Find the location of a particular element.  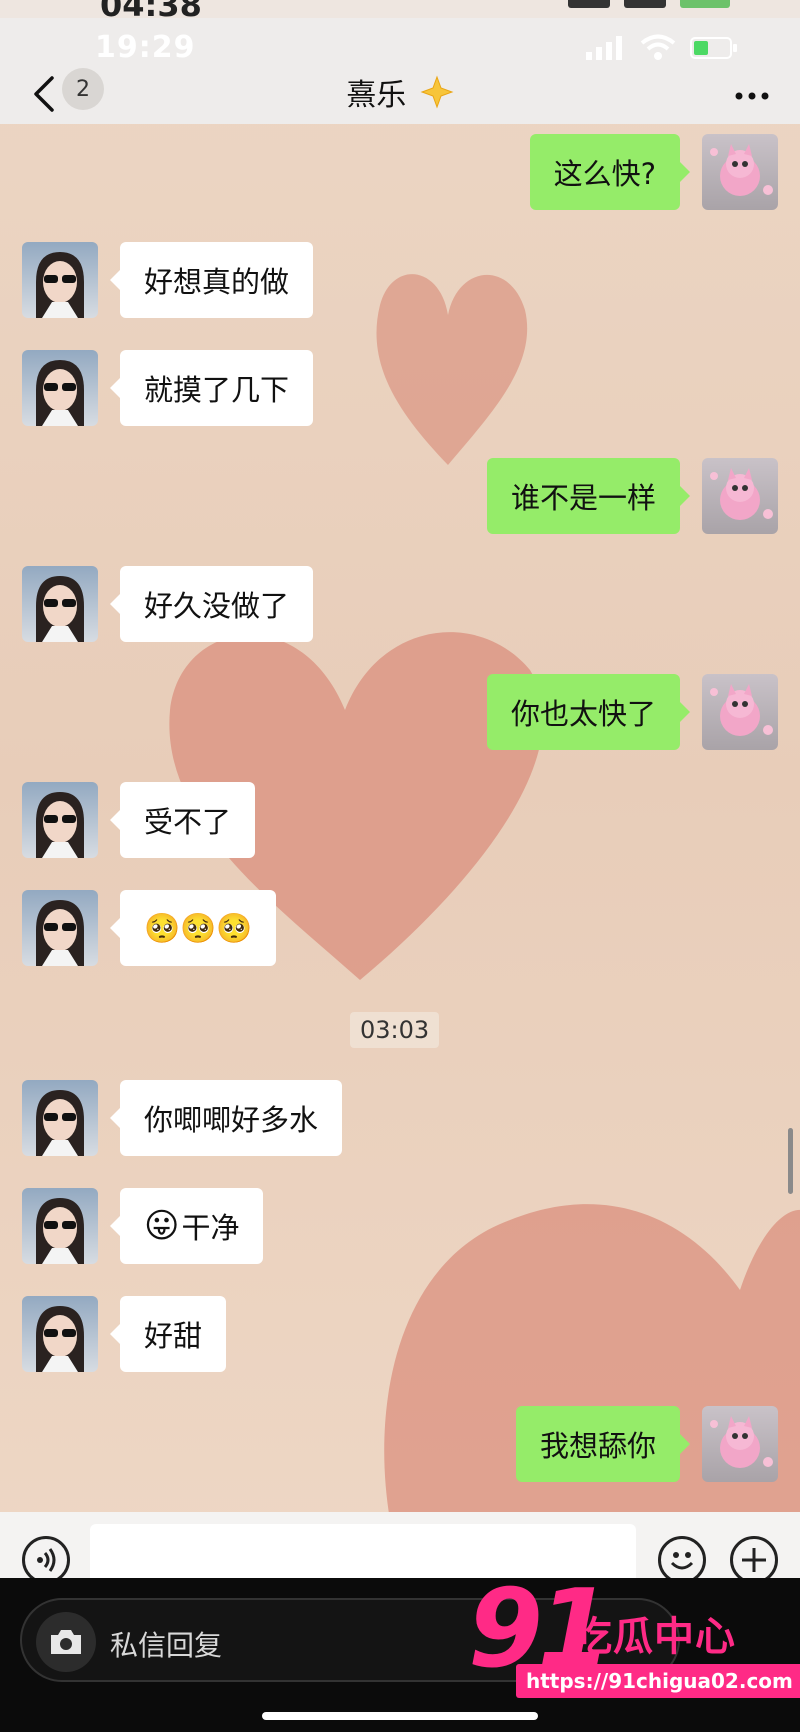

status-icons is located at coordinates (662, 47).